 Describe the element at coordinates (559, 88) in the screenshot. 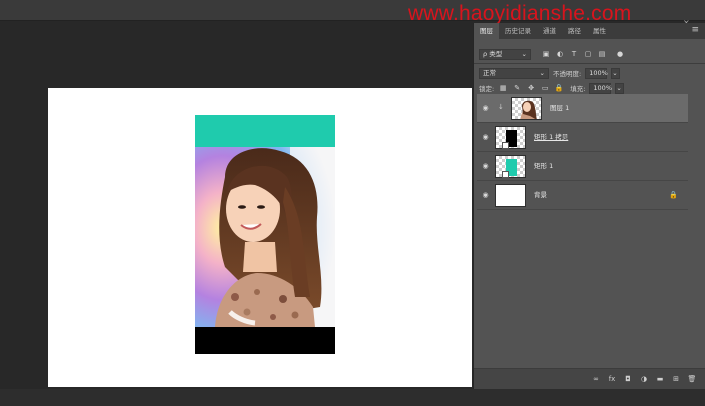

I see `lock-all-icon: 🔒` at that location.